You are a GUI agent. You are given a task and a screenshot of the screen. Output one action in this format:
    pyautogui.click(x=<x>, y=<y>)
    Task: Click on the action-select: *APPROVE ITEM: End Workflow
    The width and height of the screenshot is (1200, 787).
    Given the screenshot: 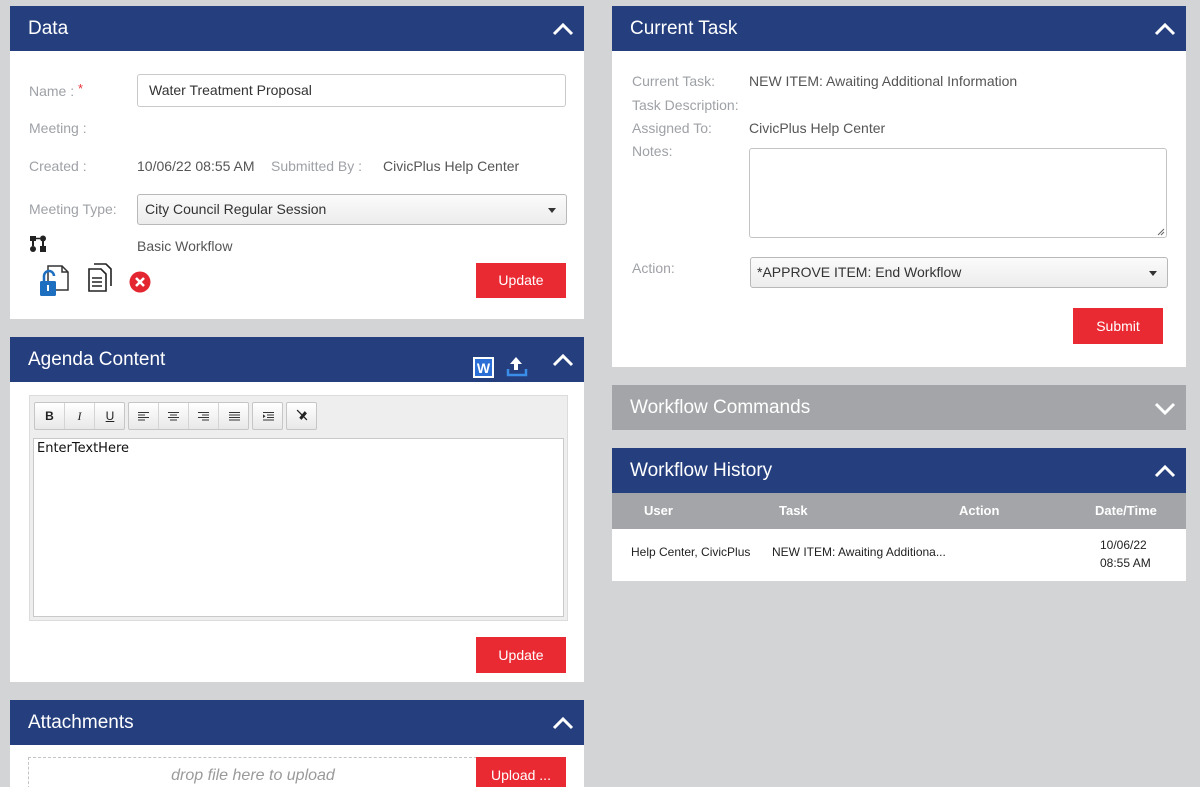 What is the action you would take?
    pyautogui.click(x=959, y=272)
    